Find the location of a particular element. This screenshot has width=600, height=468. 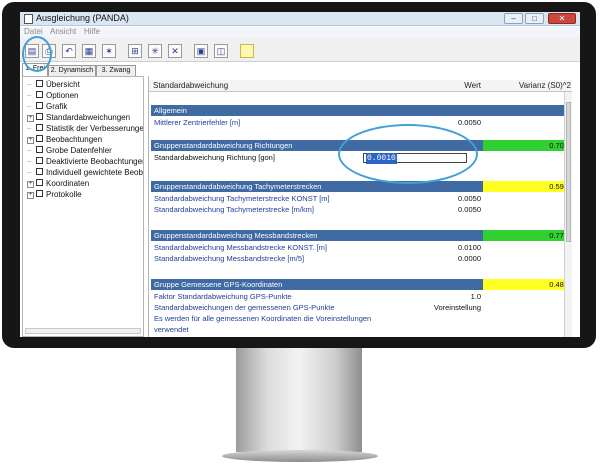

variance-badge: 0.708 is located at coordinates (527, 145).